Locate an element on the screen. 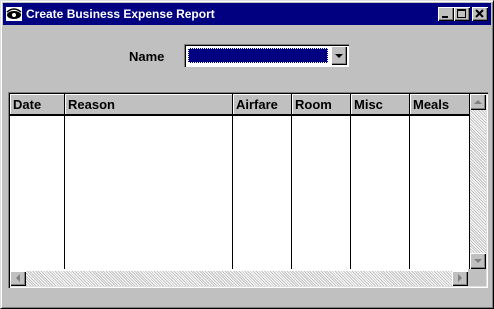  dropdown-button is located at coordinates (339, 55).